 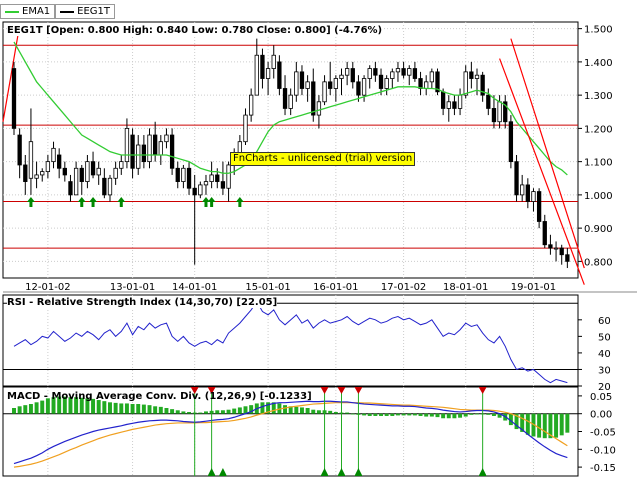 I want to click on x-tick-label-0: 12-01-02, so click(x=47, y=287).